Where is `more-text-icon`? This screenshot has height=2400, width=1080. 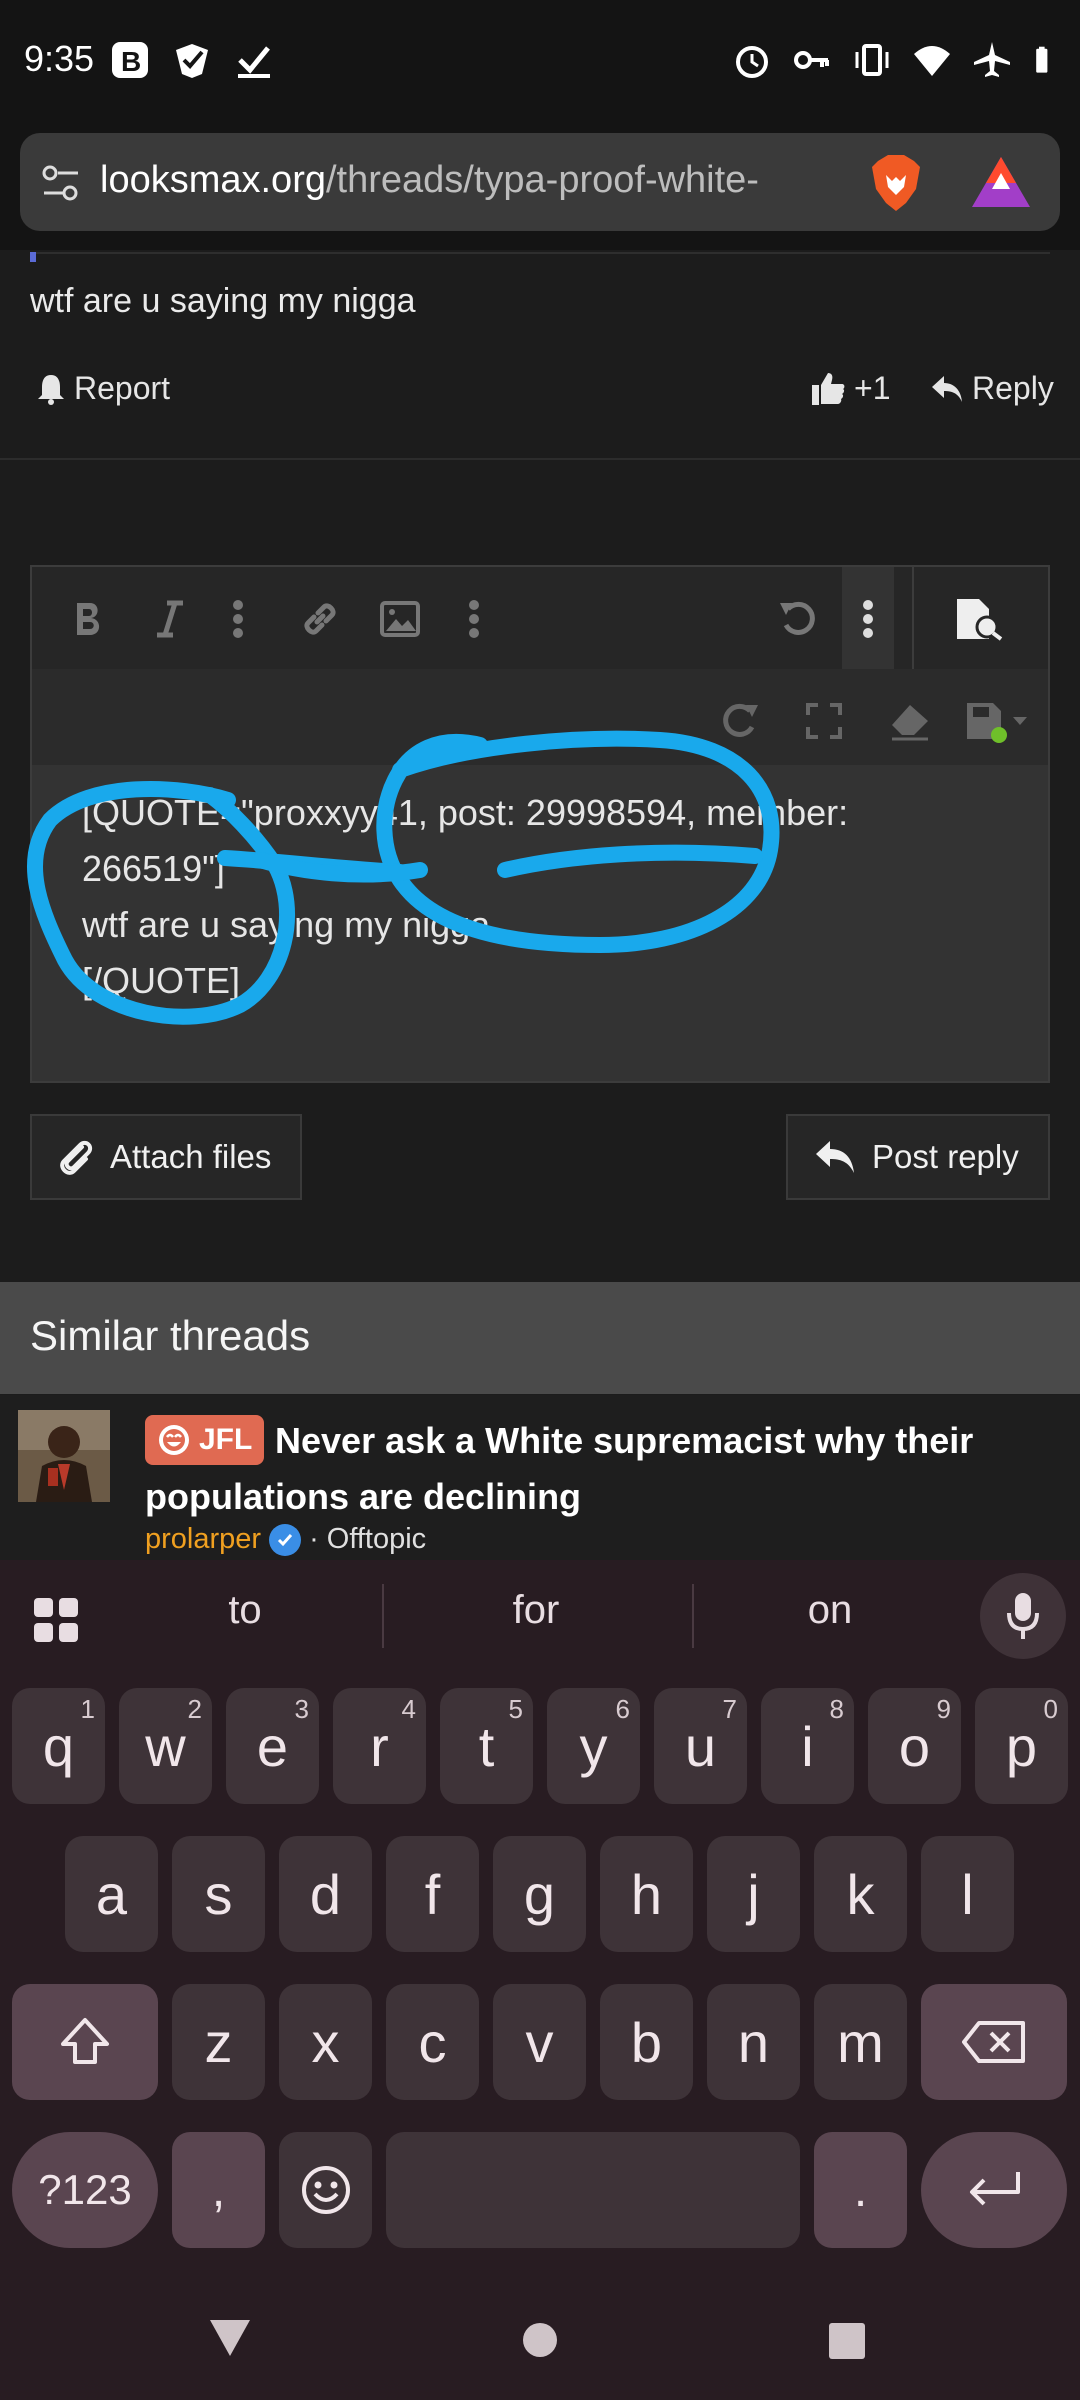
more-text-icon is located at coordinates (238, 619).